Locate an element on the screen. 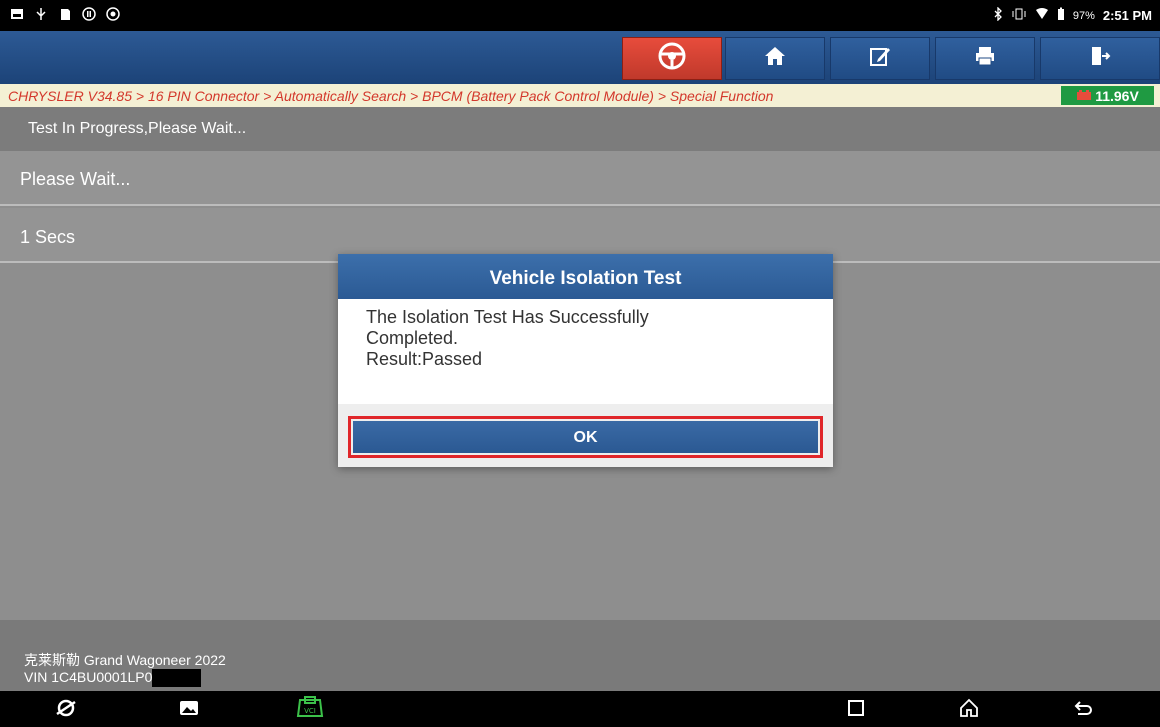  dialog-title: Vehicle Isolation Test is located at coordinates (585, 276).